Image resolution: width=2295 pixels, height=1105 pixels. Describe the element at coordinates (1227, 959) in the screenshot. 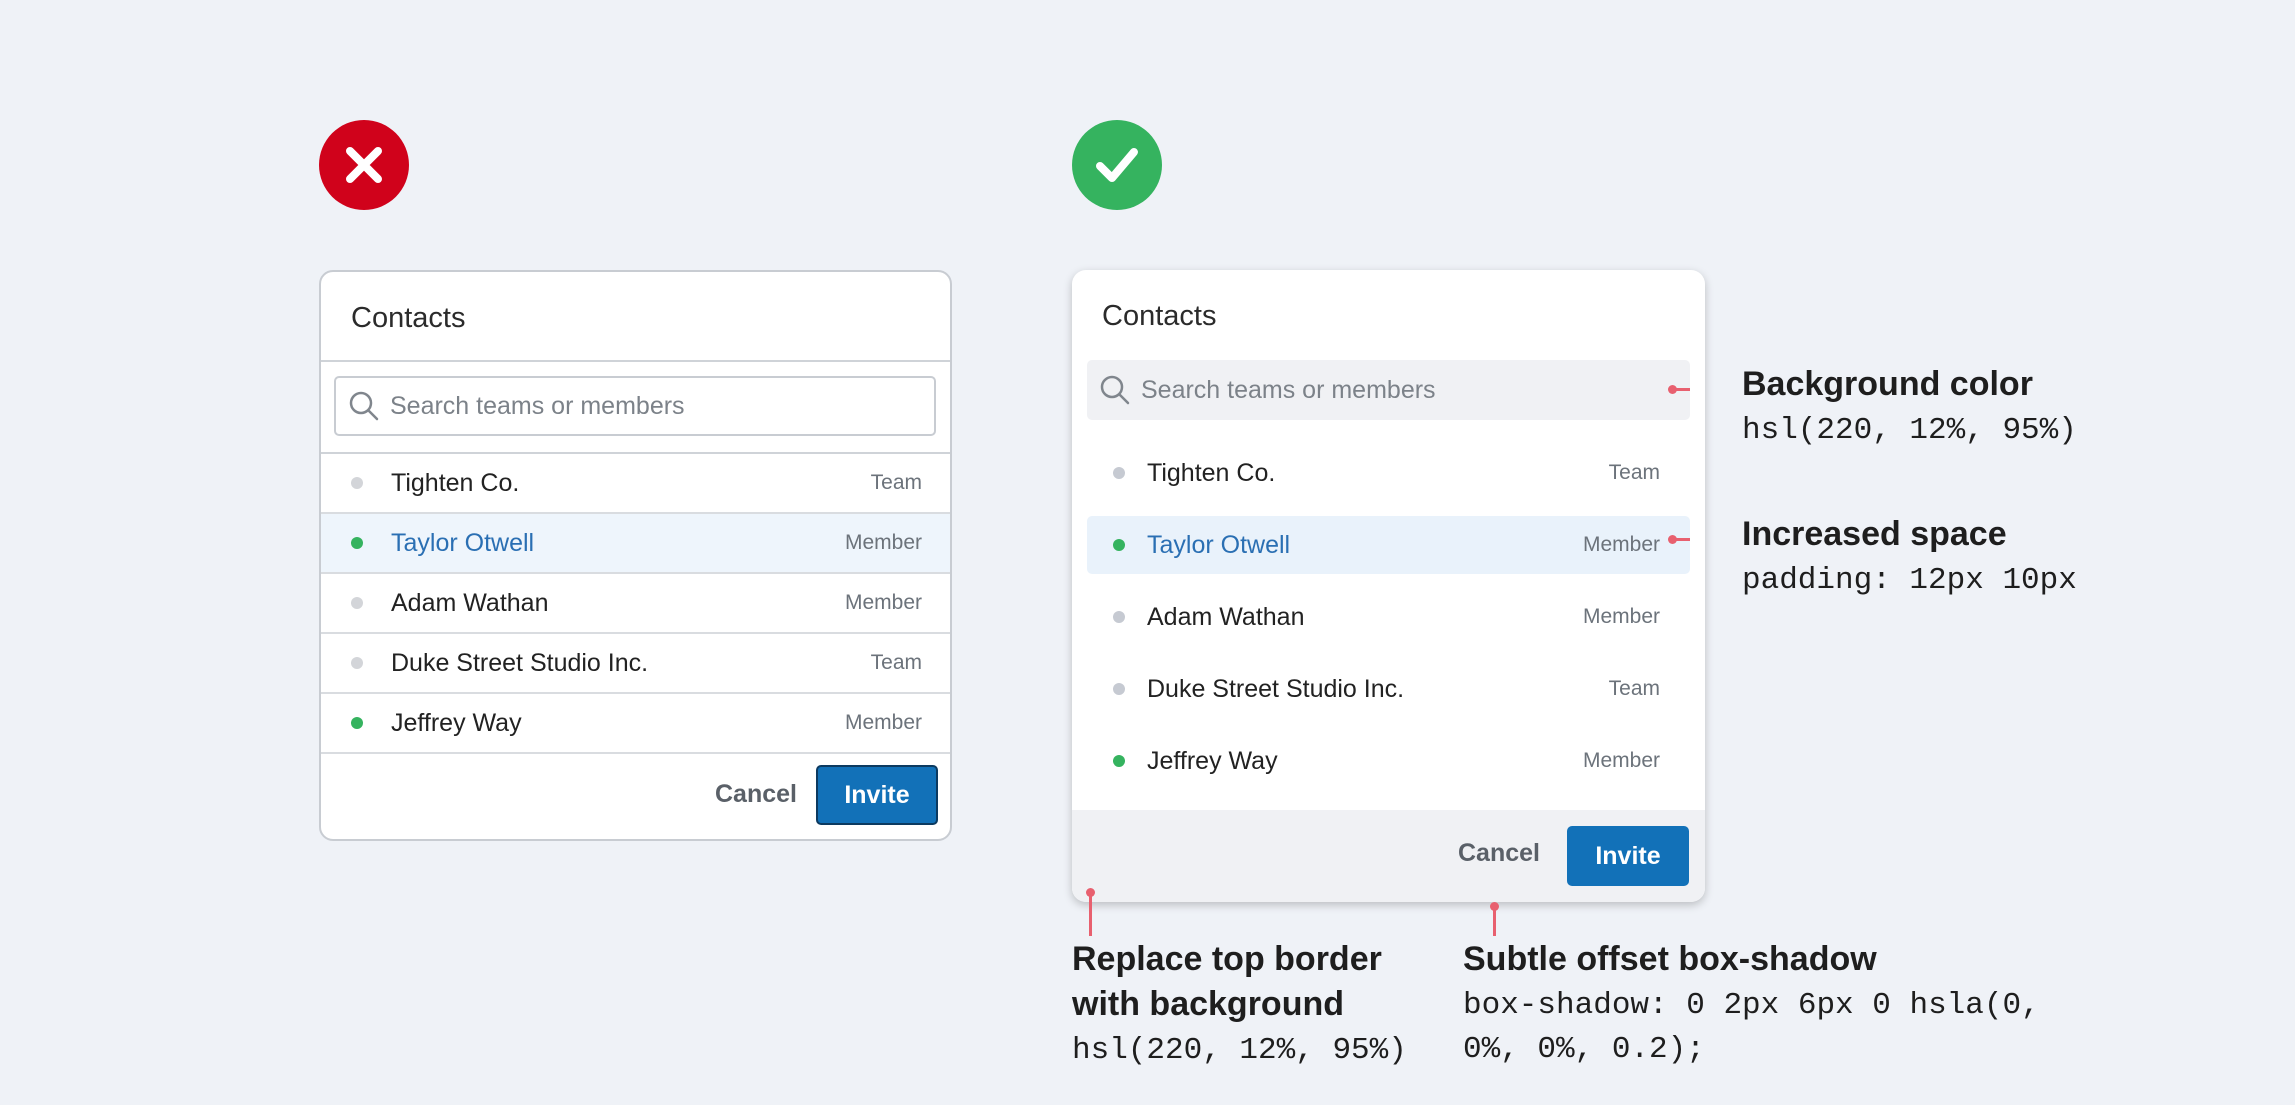

I see `annotation-border-title-line1: Replace top border` at that location.